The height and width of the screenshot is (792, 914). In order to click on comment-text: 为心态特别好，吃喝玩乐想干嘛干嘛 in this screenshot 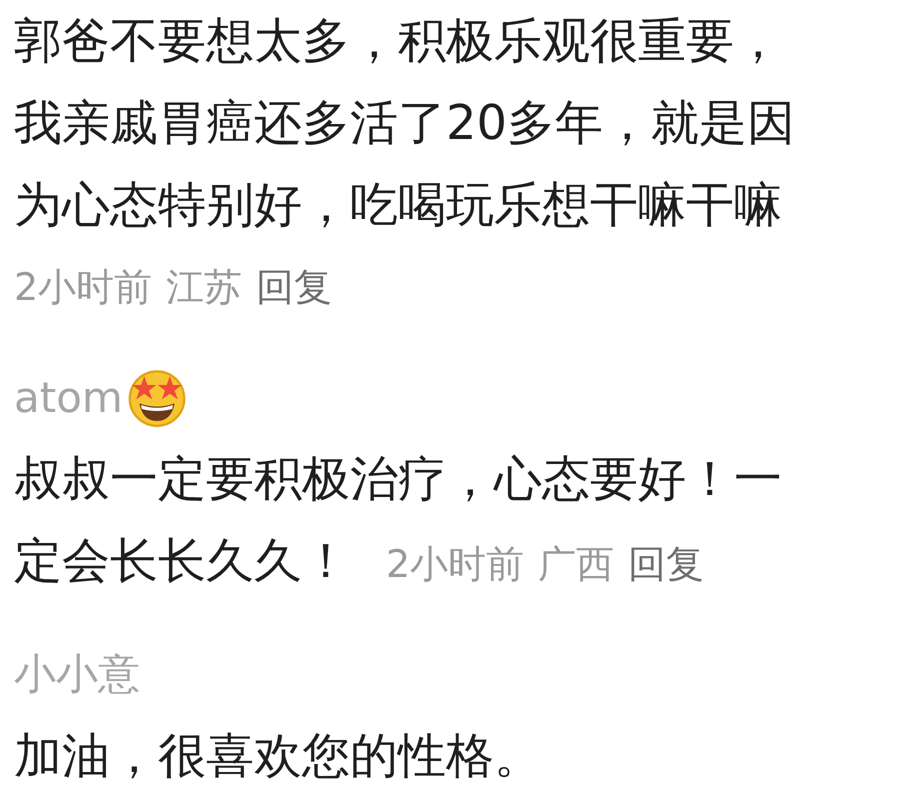, I will do `click(398, 205)`.